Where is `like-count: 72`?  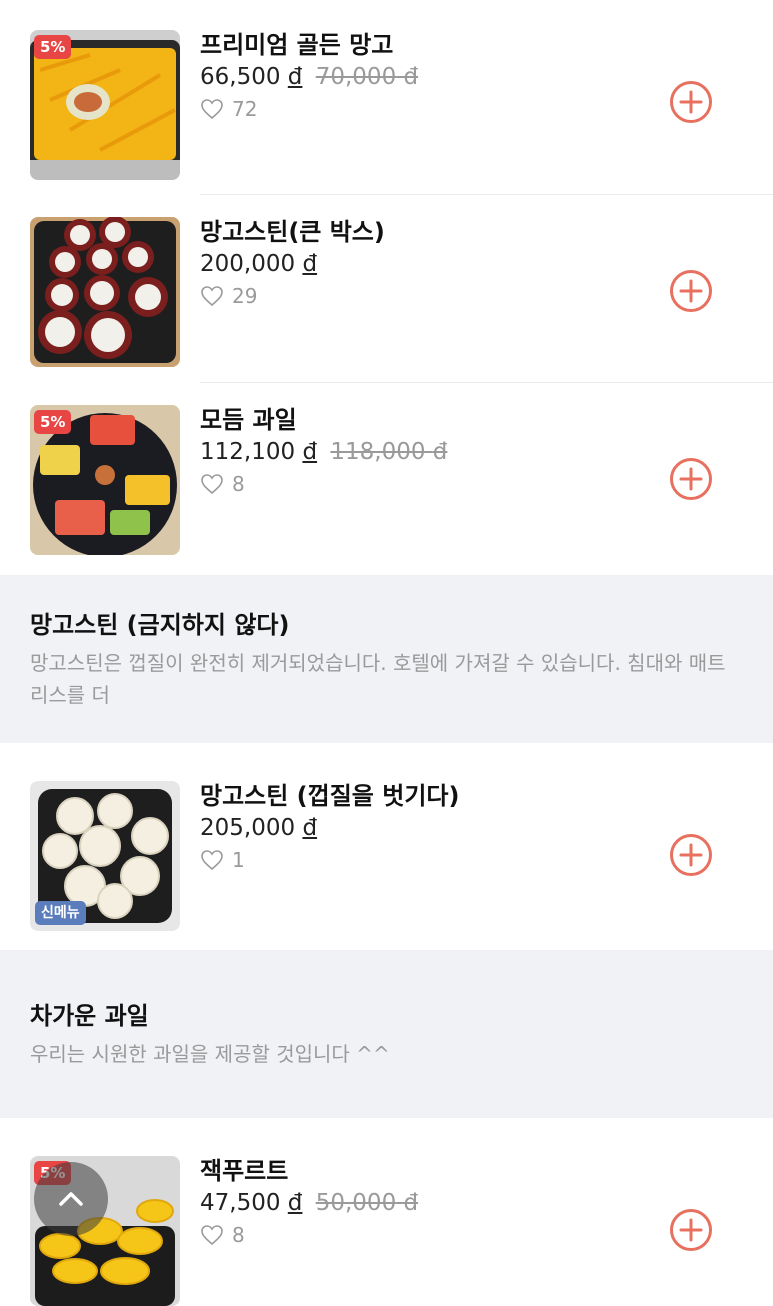
like-count: 72 is located at coordinates (228, 109).